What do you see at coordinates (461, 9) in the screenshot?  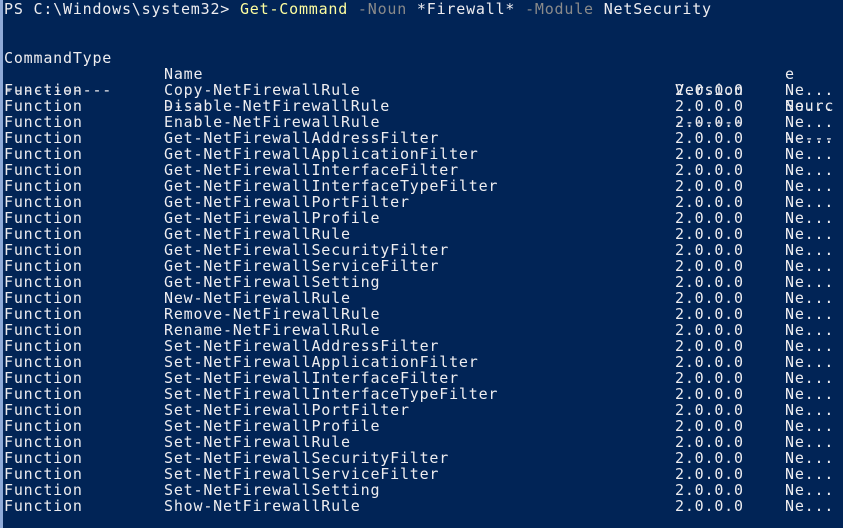 I see `arg-noun: *Firewall*` at bounding box center [461, 9].